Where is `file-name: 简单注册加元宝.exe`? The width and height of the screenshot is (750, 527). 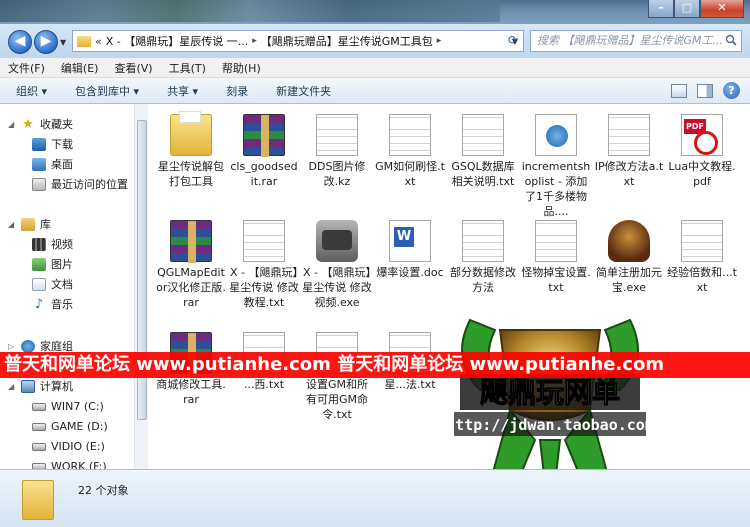 file-name: 简单注册加元宝.exe is located at coordinates (629, 280).